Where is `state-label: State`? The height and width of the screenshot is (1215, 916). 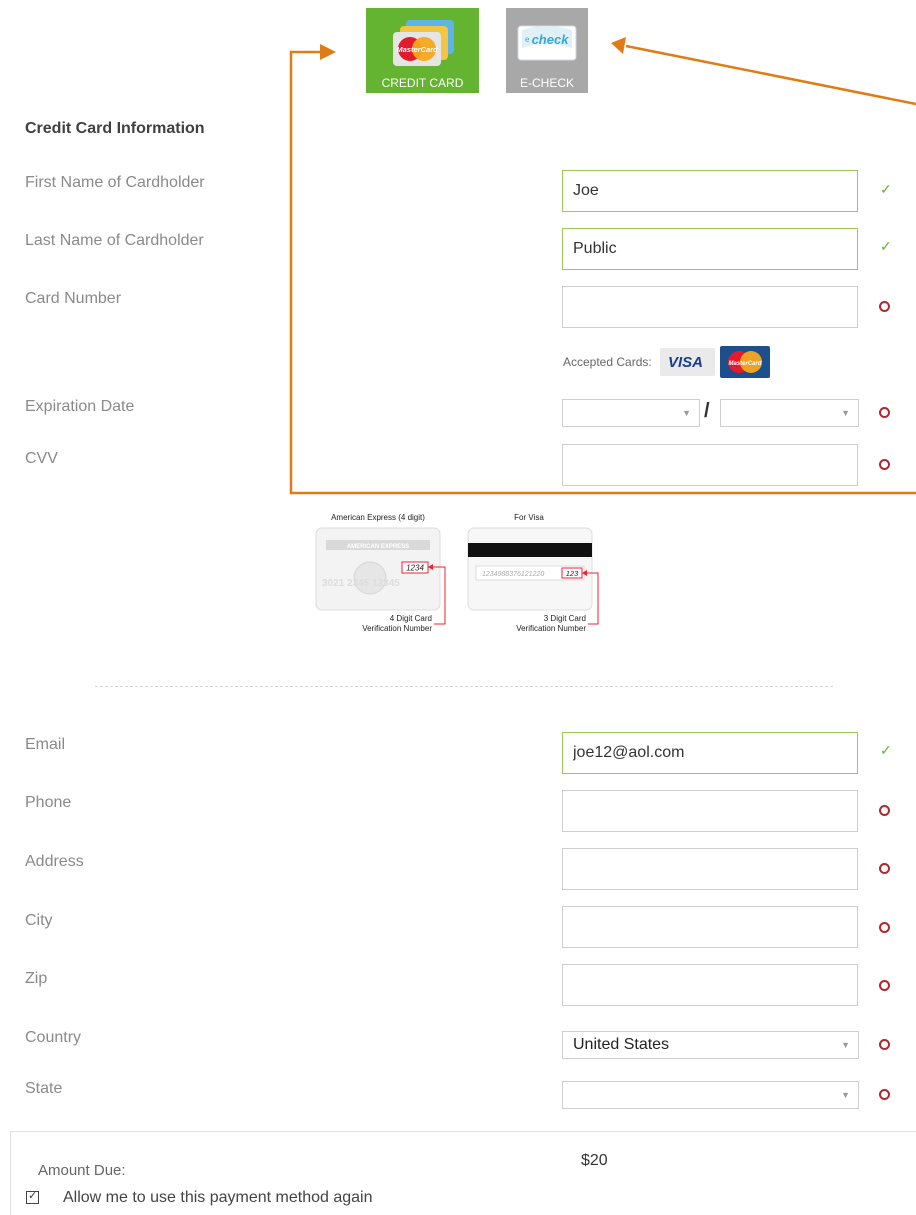
state-label: State is located at coordinates (44, 1088).